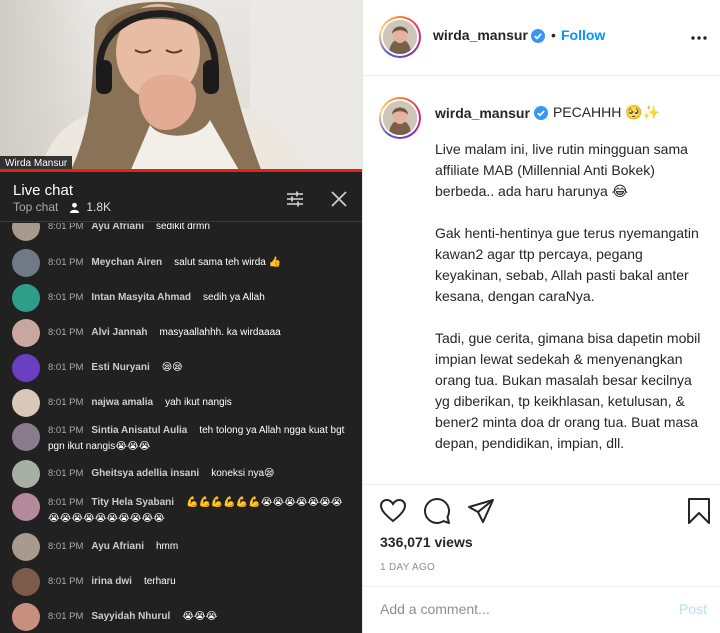 This screenshot has width=720, height=633. Describe the element at coordinates (295, 199) in the screenshot. I see `sliders-icon` at that location.